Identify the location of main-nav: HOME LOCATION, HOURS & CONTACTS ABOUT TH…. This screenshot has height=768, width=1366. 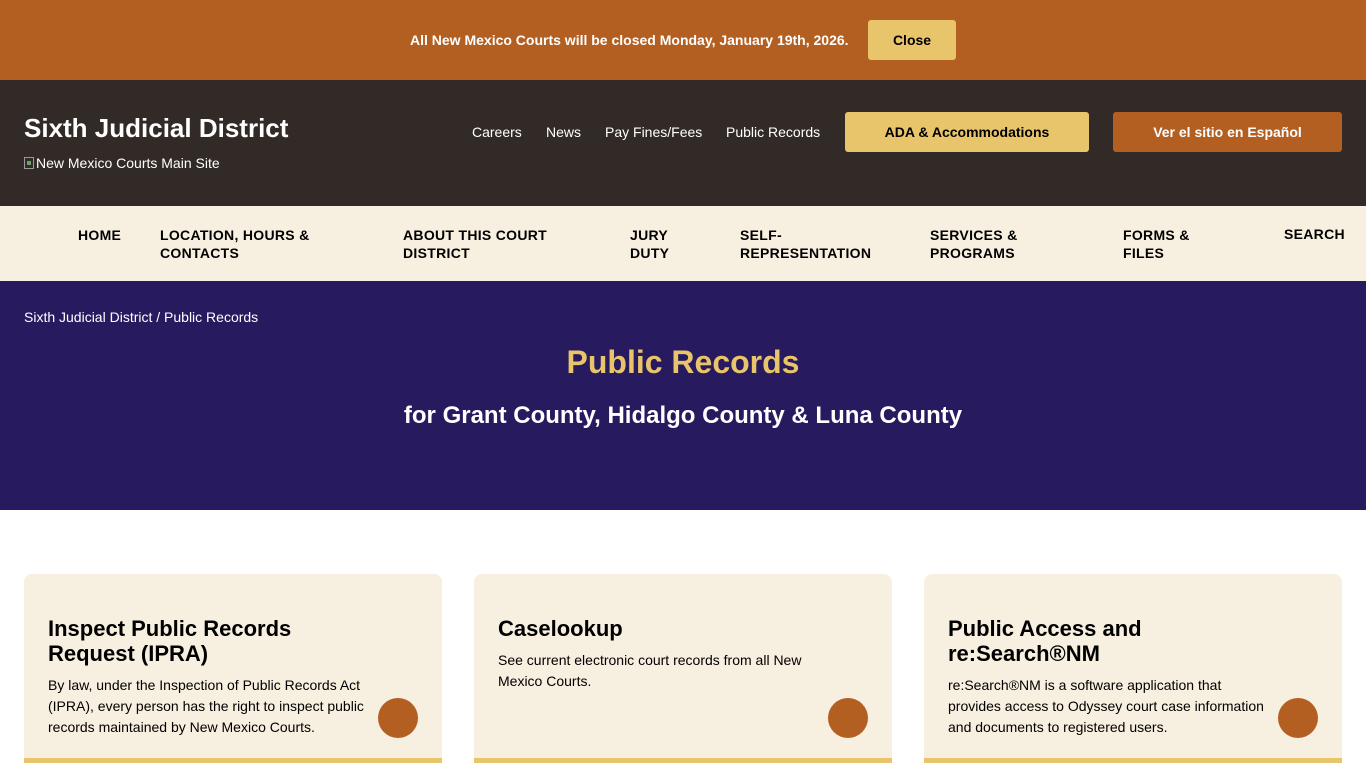
(683, 243).